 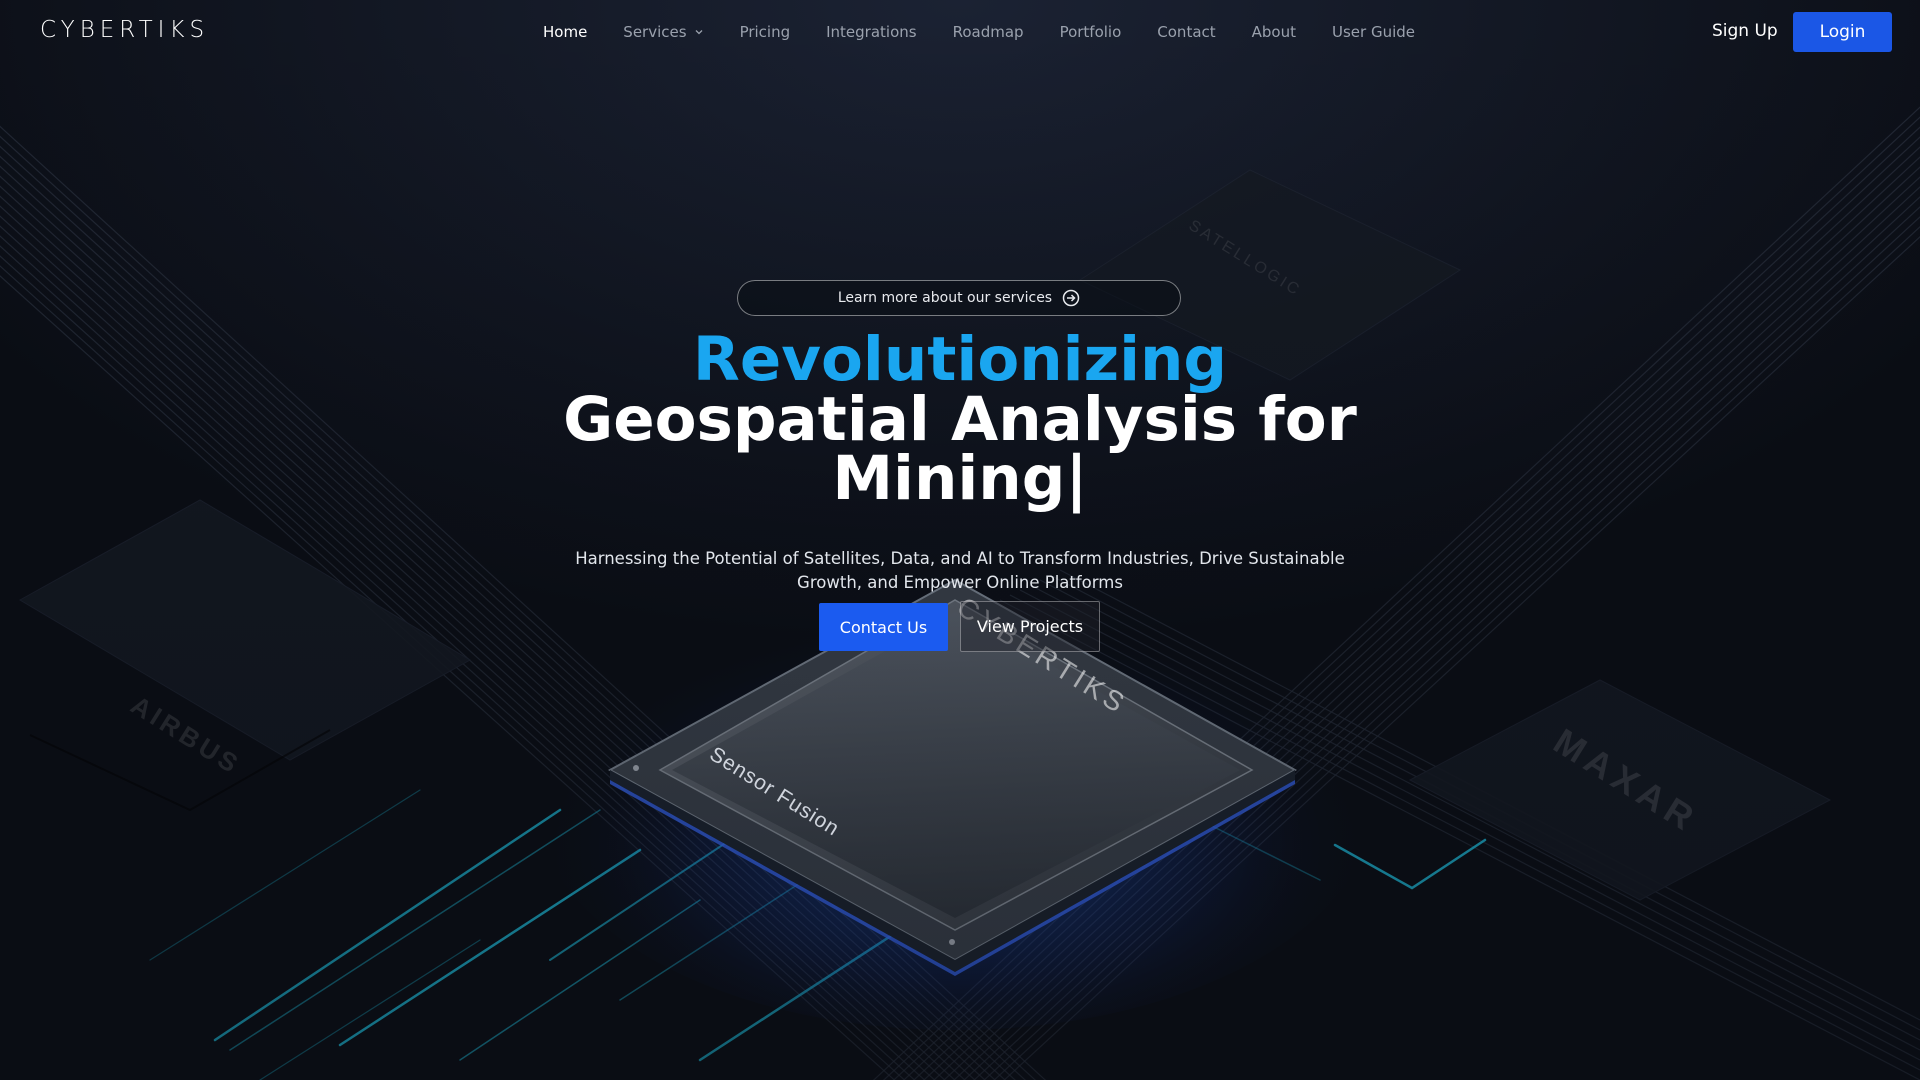 I want to click on nav-home: Home, so click(x=565, y=32).